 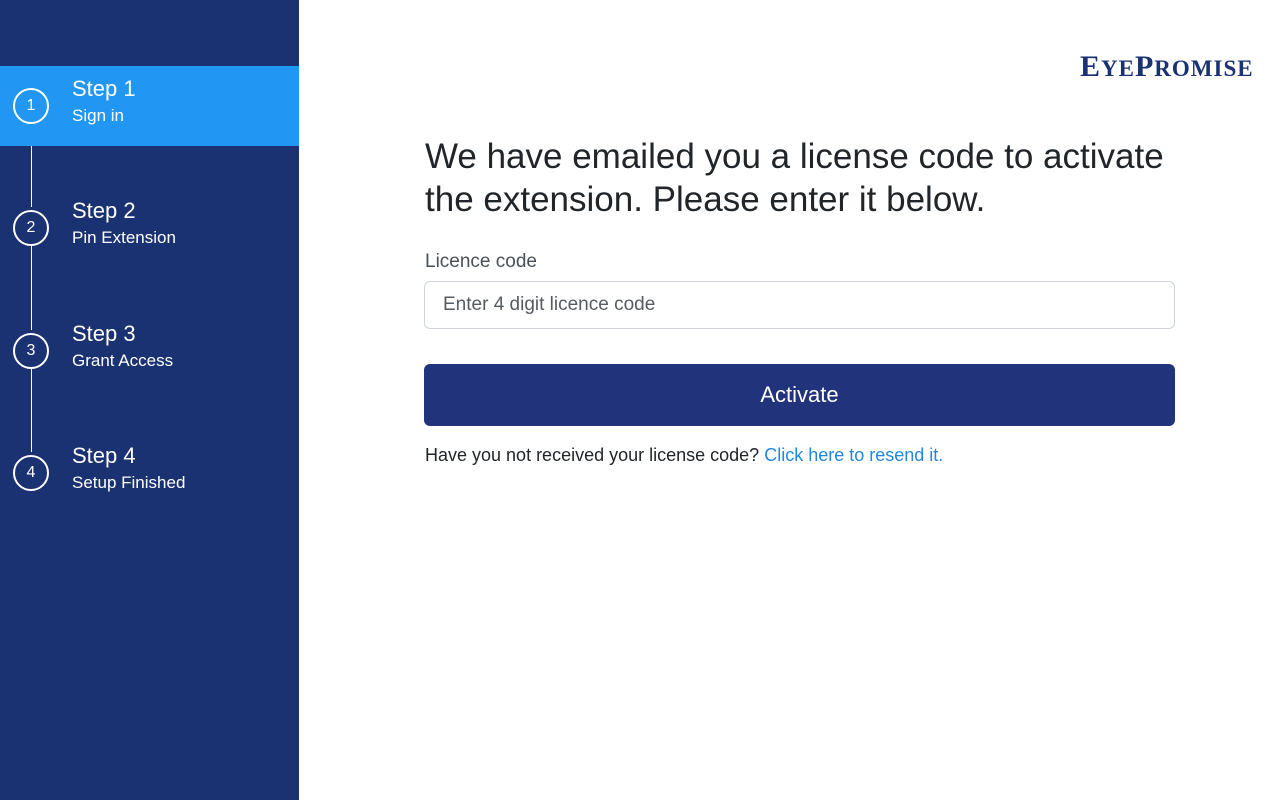 What do you see at coordinates (104, 88) in the screenshot?
I see `step-title: Step 1` at bounding box center [104, 88].